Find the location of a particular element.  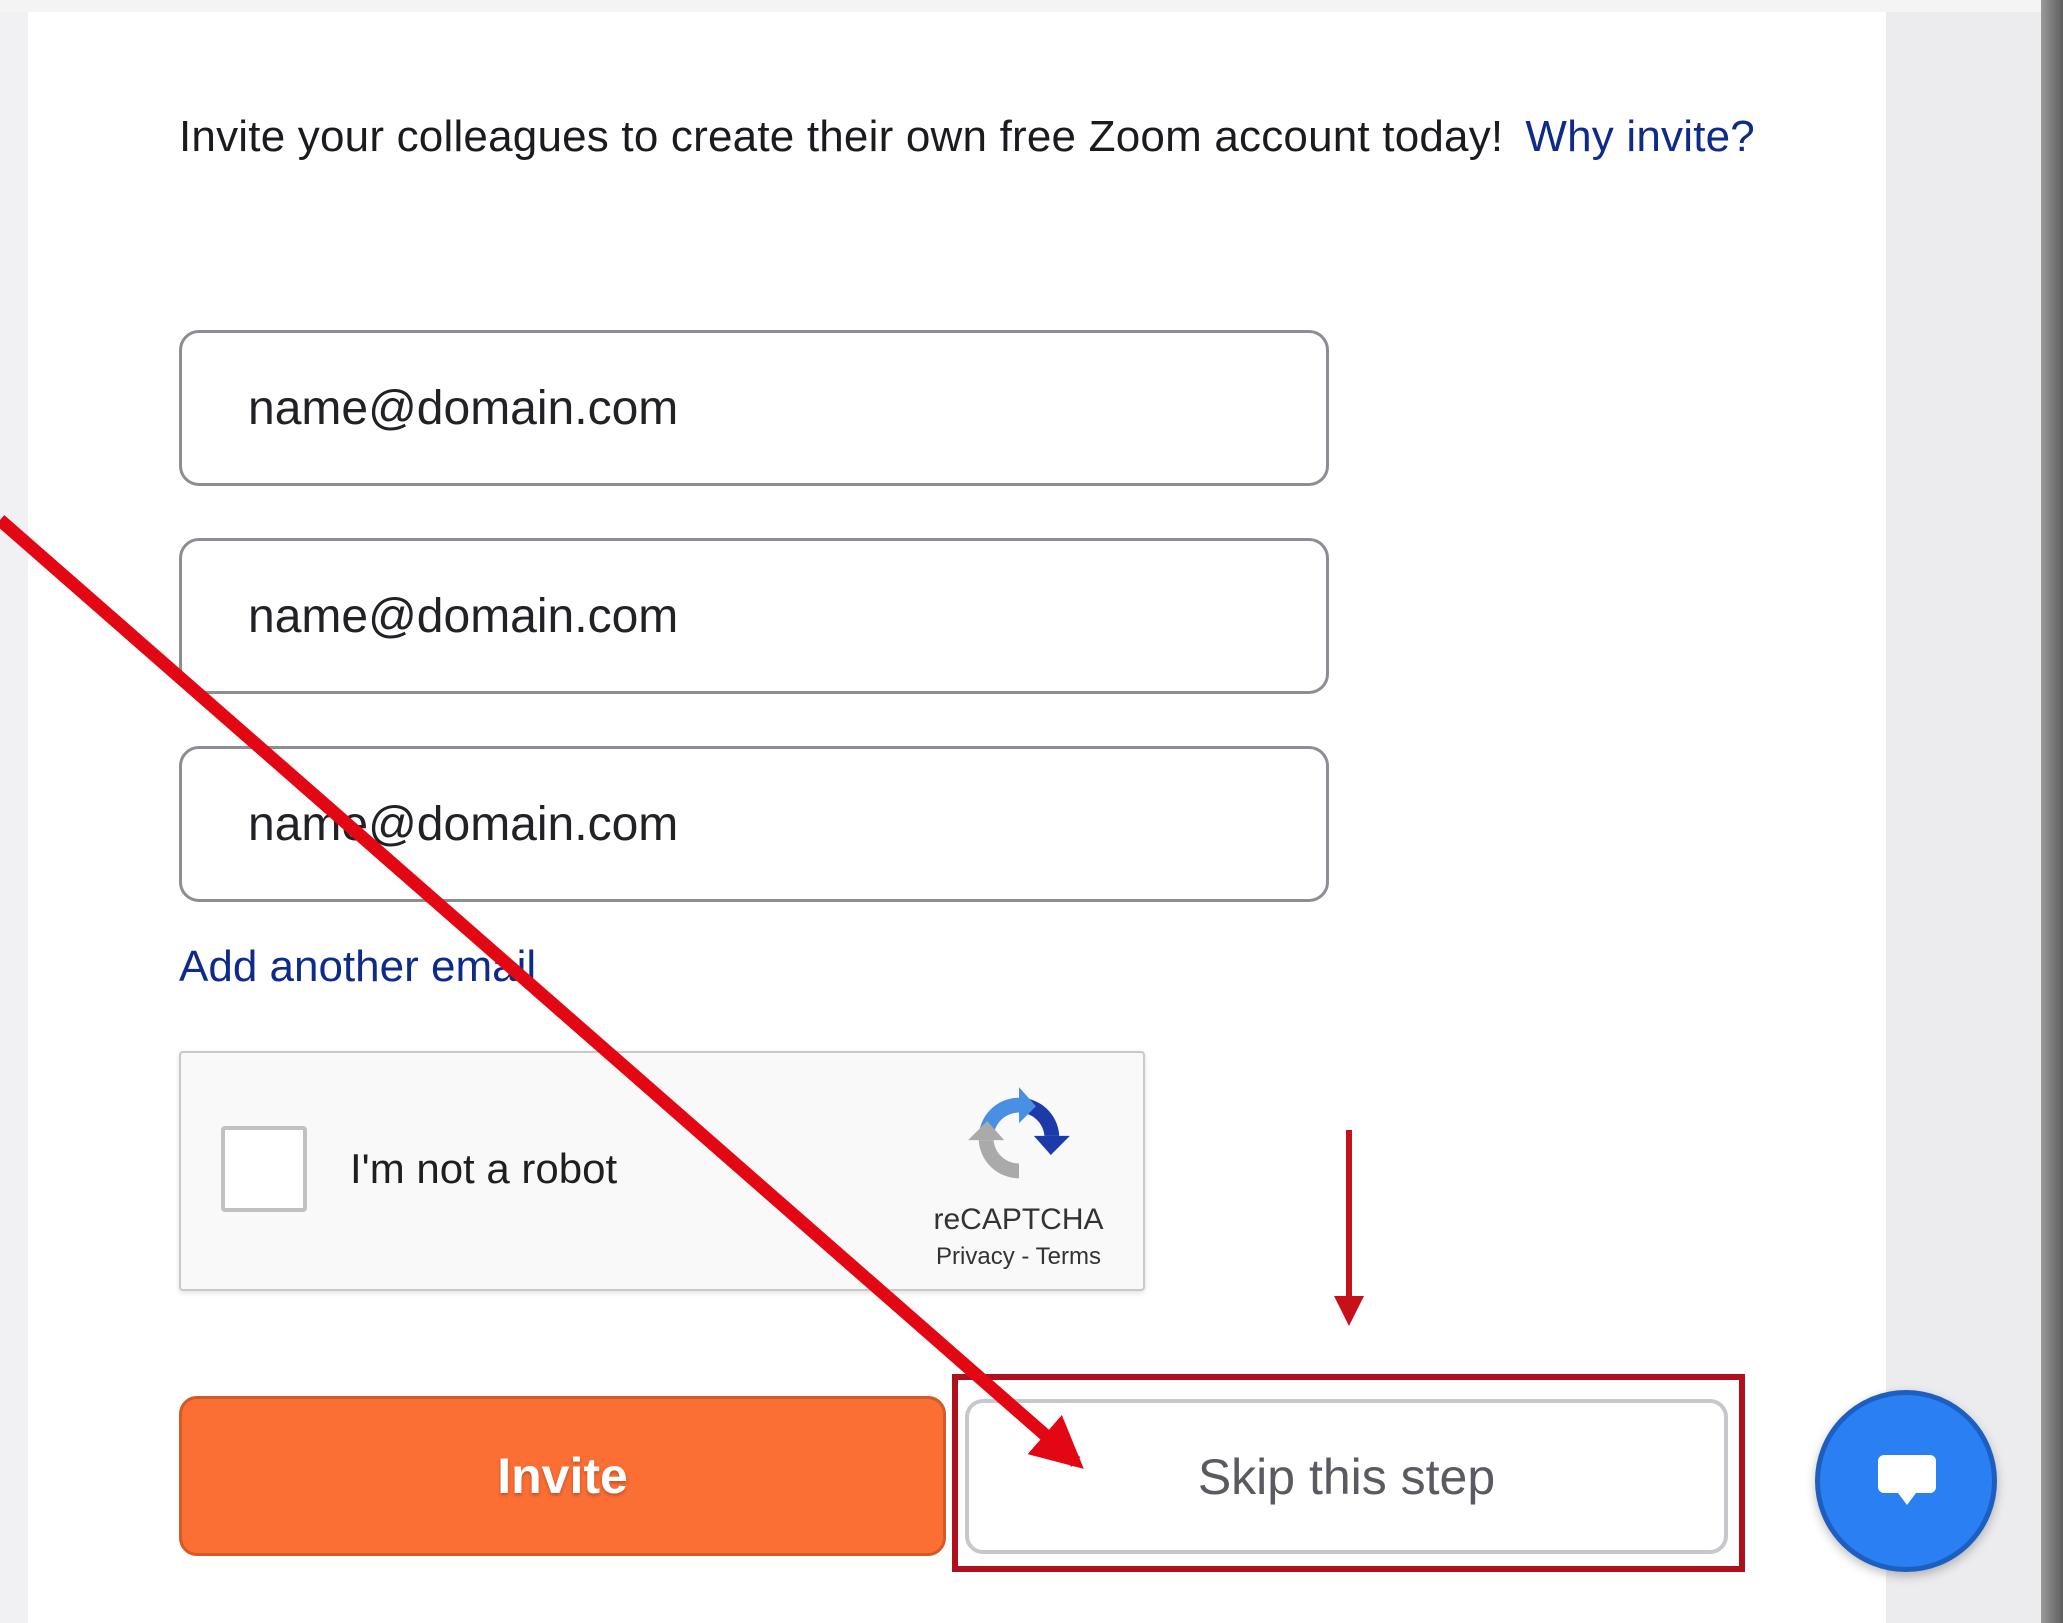

captcha-privacy-link: Privacy is located at coordinates (975, 1256).